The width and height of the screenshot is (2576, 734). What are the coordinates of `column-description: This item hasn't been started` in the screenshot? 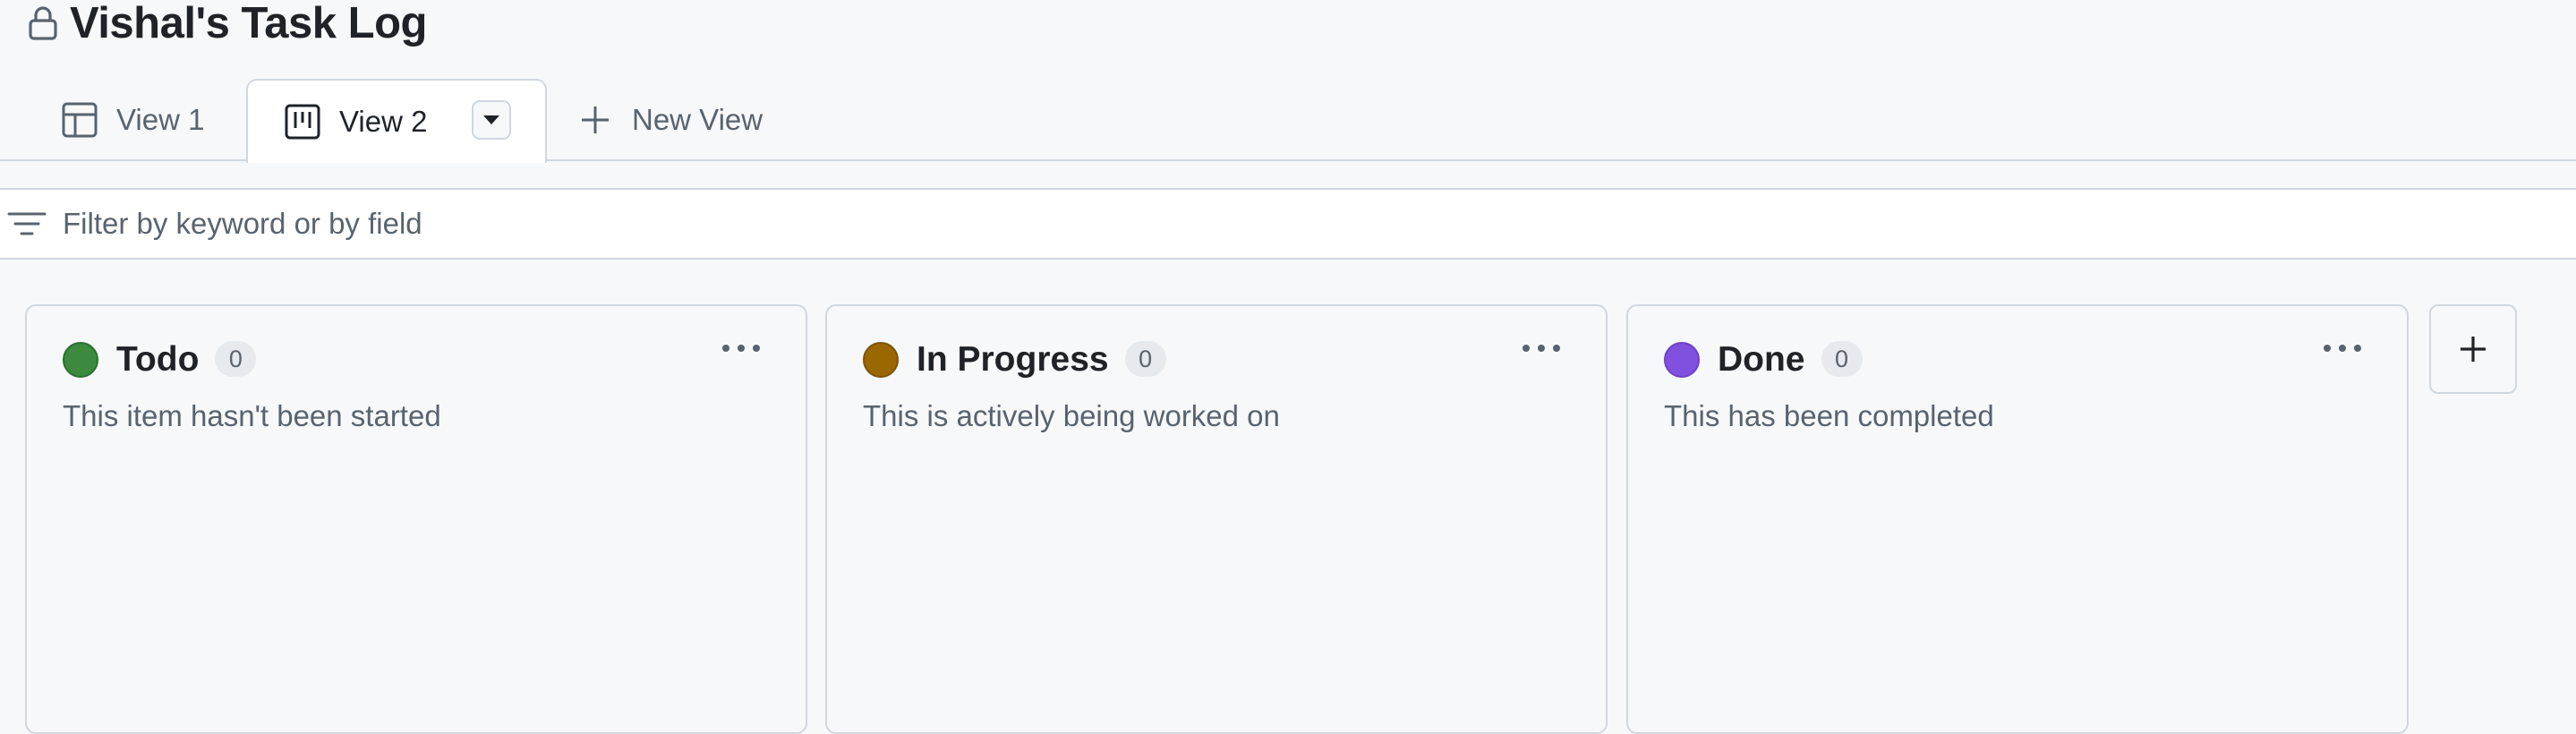 It's located at (252, 416).